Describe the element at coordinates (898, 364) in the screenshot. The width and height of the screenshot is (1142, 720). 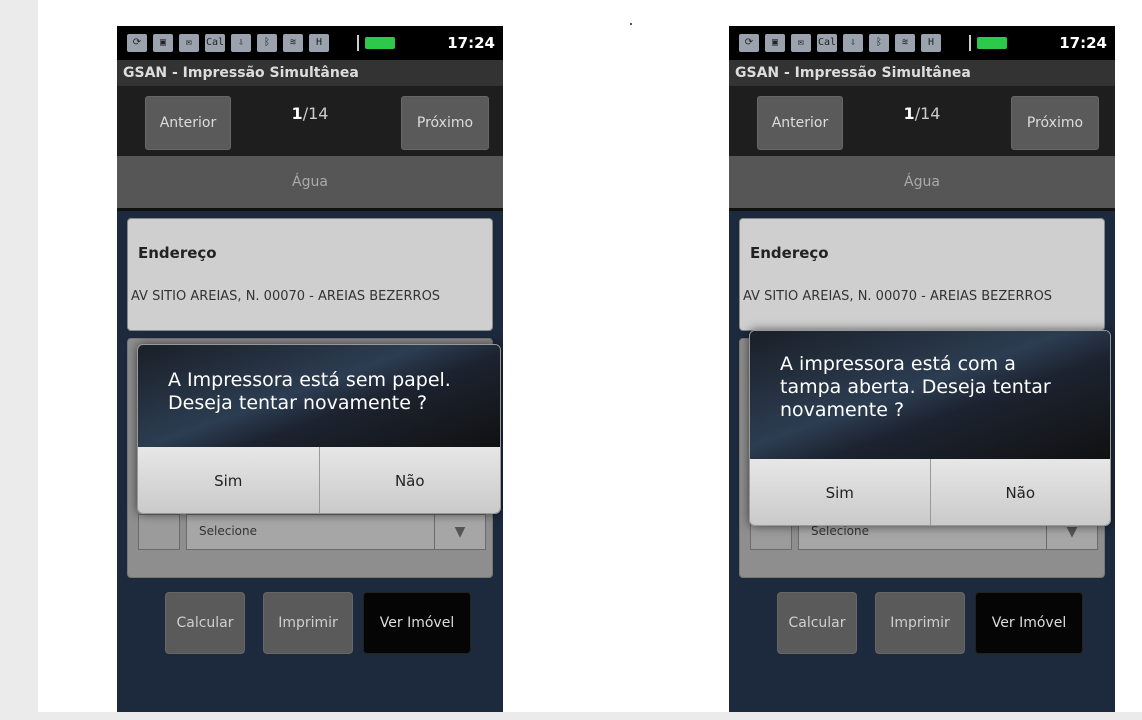
I see `dialog-line: A impressora está com a` at that location.